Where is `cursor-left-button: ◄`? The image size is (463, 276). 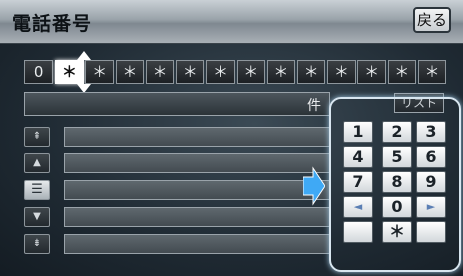 cursor-left-button: ◄ is located at coordinates (358, 207).